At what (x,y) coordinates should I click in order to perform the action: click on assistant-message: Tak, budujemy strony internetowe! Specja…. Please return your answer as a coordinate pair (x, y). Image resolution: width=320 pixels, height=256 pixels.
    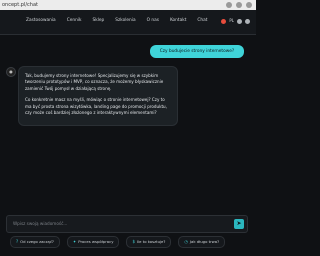
    Looking at the image, I should click on (98, 96).